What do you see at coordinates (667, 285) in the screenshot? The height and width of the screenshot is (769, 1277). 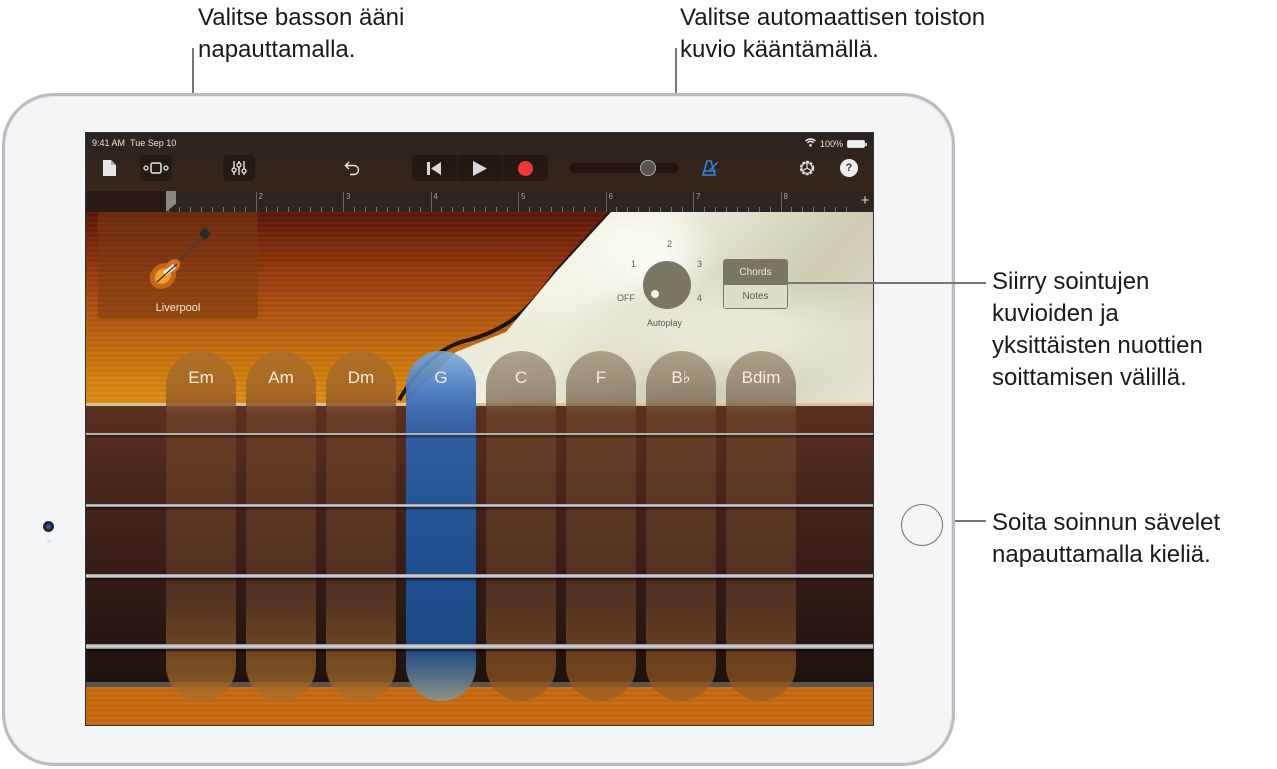 I see `autoplay-knob` at bounding box center [667, 285].